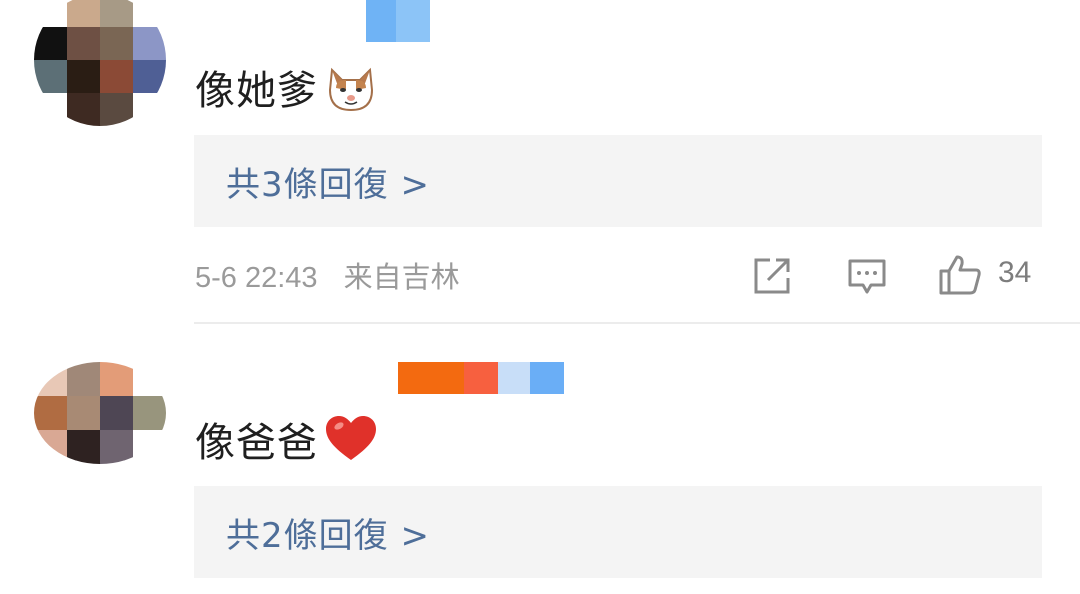 The width and height of the screenshot is (1080, 594). I want to click on location: 来自吉林, so click(401, 278).